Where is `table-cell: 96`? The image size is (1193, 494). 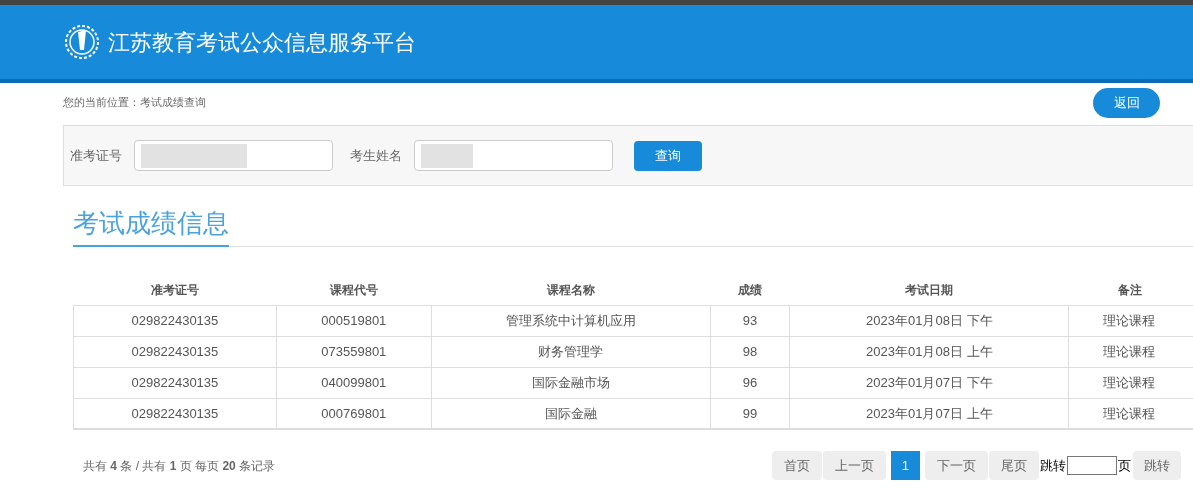 table-cell: 96 is located at coordinates (750, 382).